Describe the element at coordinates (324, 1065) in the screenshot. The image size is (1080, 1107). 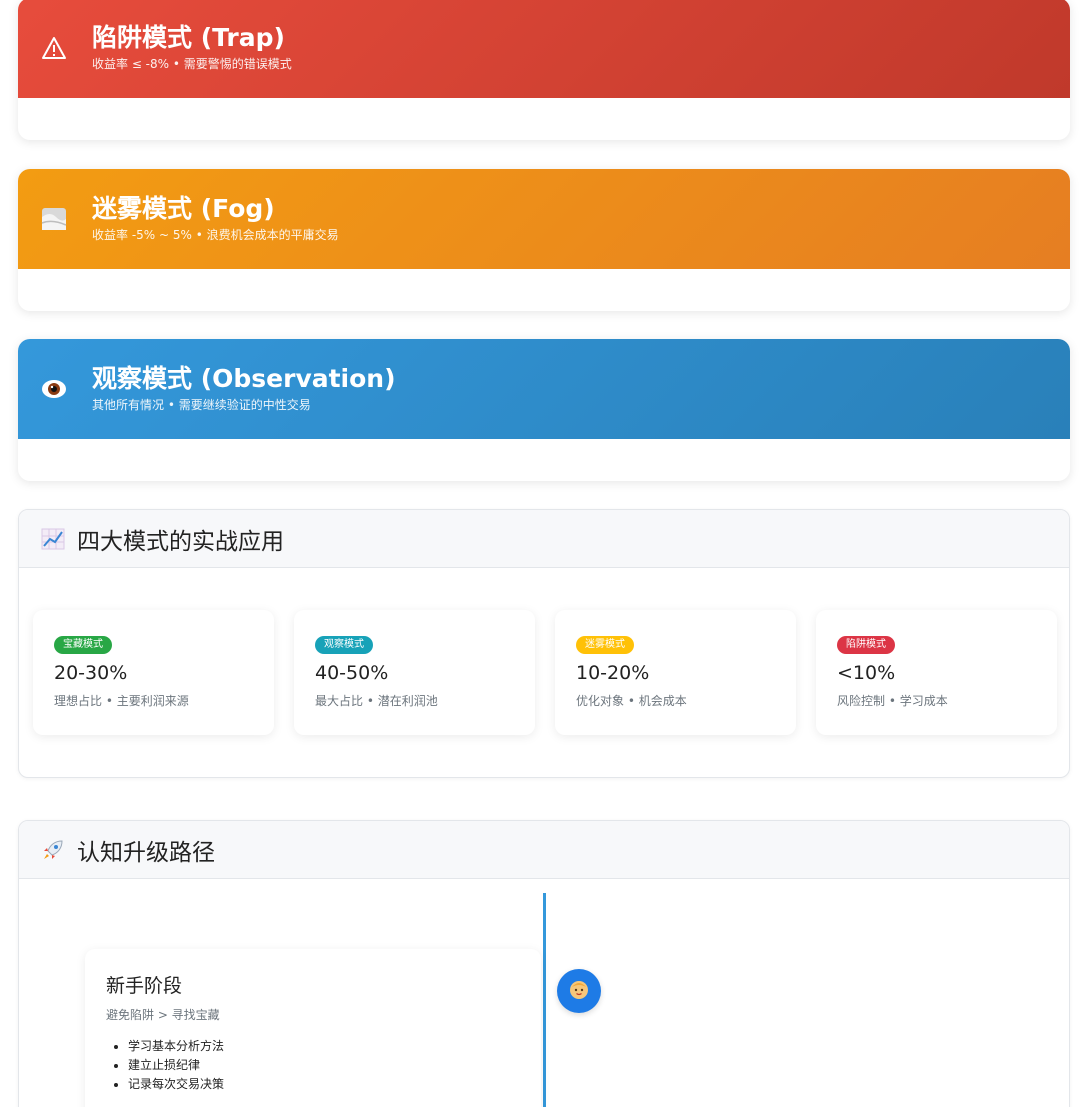
I see `list-item: 建立止损纪律` at that location.